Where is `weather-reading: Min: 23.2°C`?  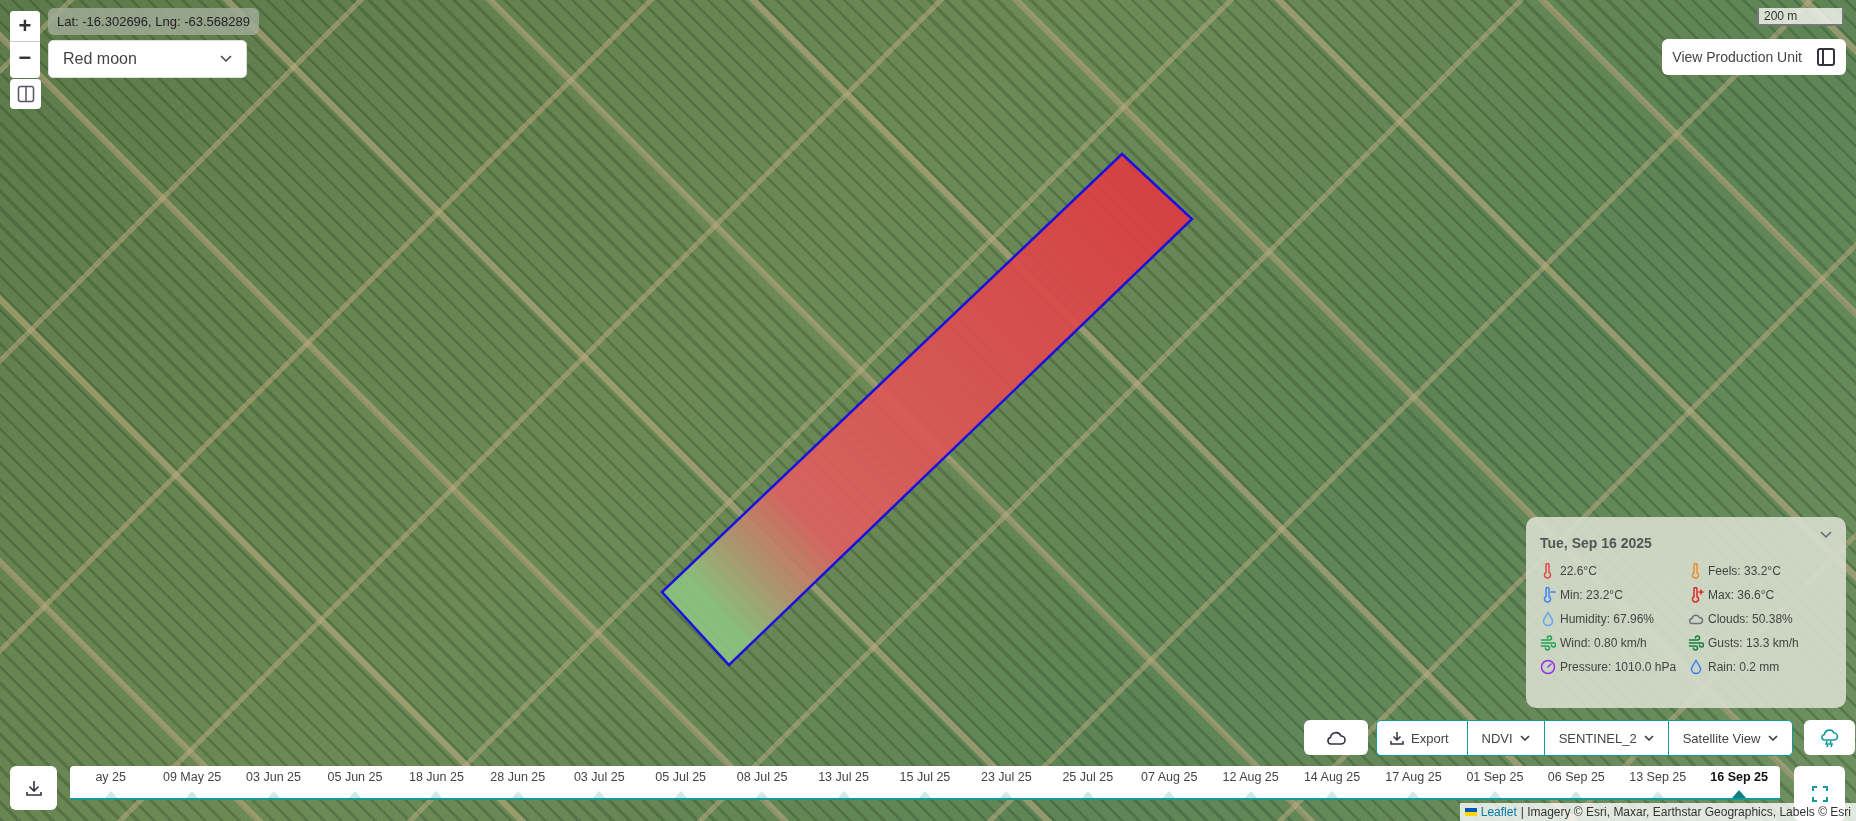
weather-reading: Min: 23.2°C is located at coordinates (1591, 595).